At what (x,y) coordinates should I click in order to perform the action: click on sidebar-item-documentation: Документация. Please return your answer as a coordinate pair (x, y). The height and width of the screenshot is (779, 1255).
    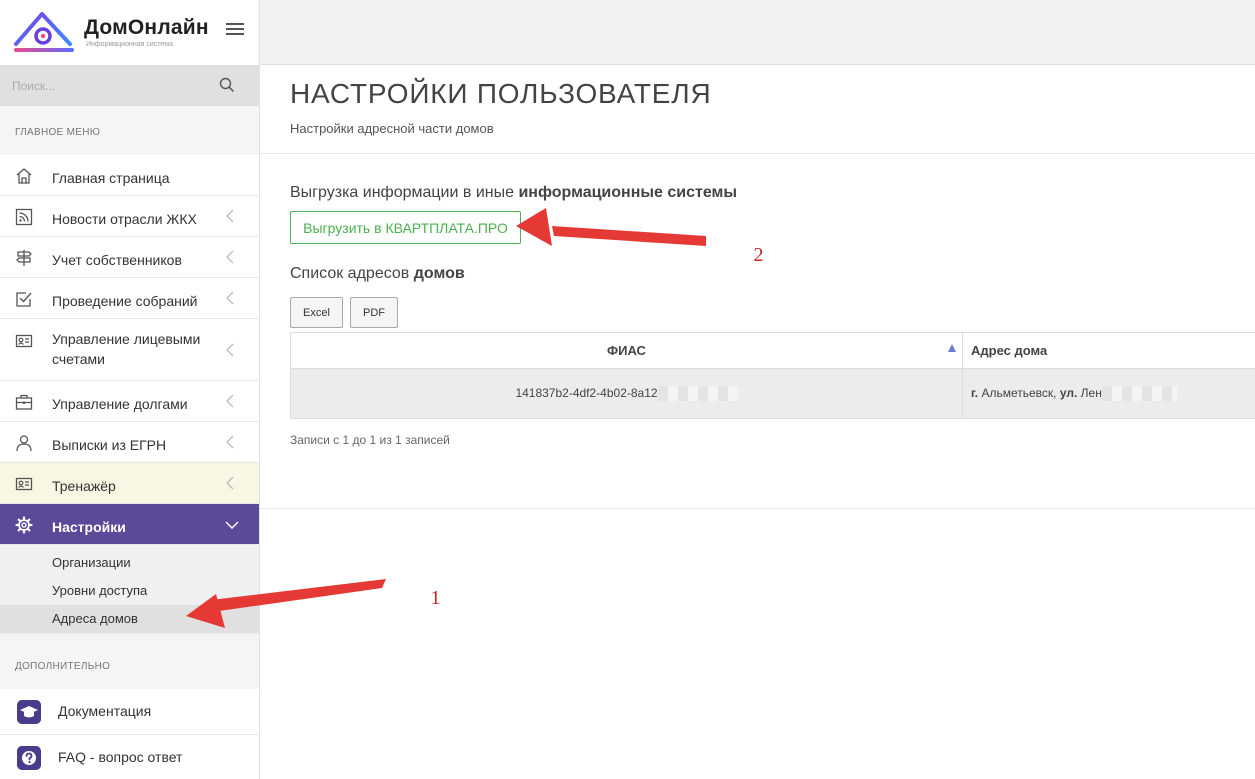
    Looking at the image, I should click on (129, 712).